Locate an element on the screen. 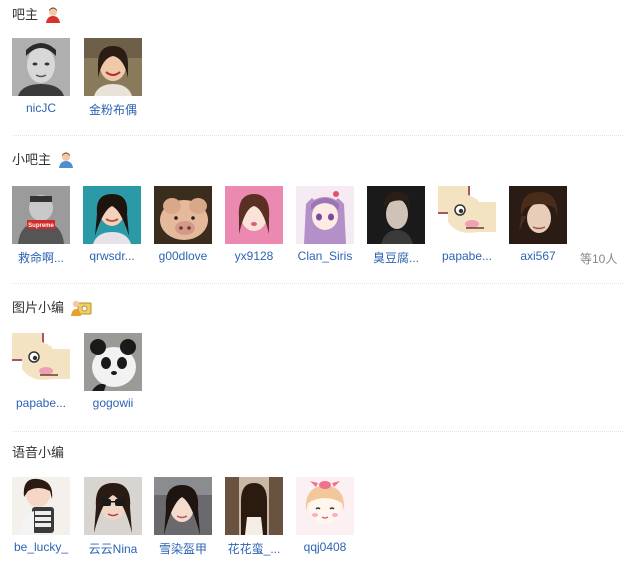  member-card: axi567 is located at coordinates (536, 229).